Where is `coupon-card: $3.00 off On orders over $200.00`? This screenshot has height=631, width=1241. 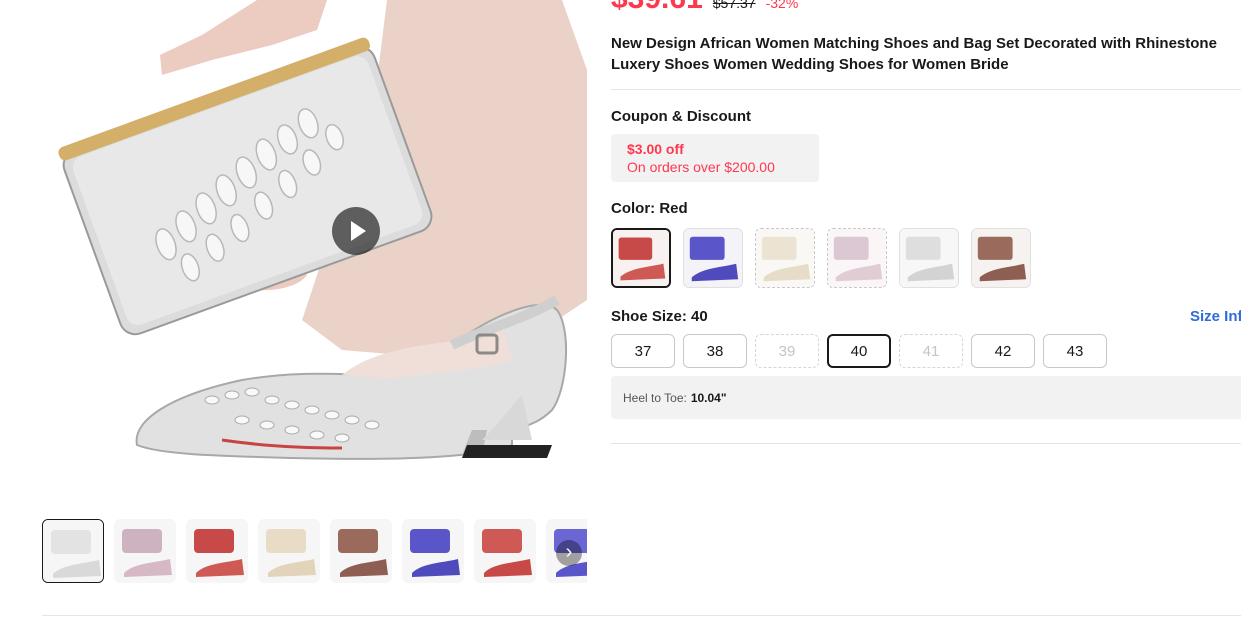 coupon-card: $3.00 off On orders over $200.00 is located at coordinates (715, 158).